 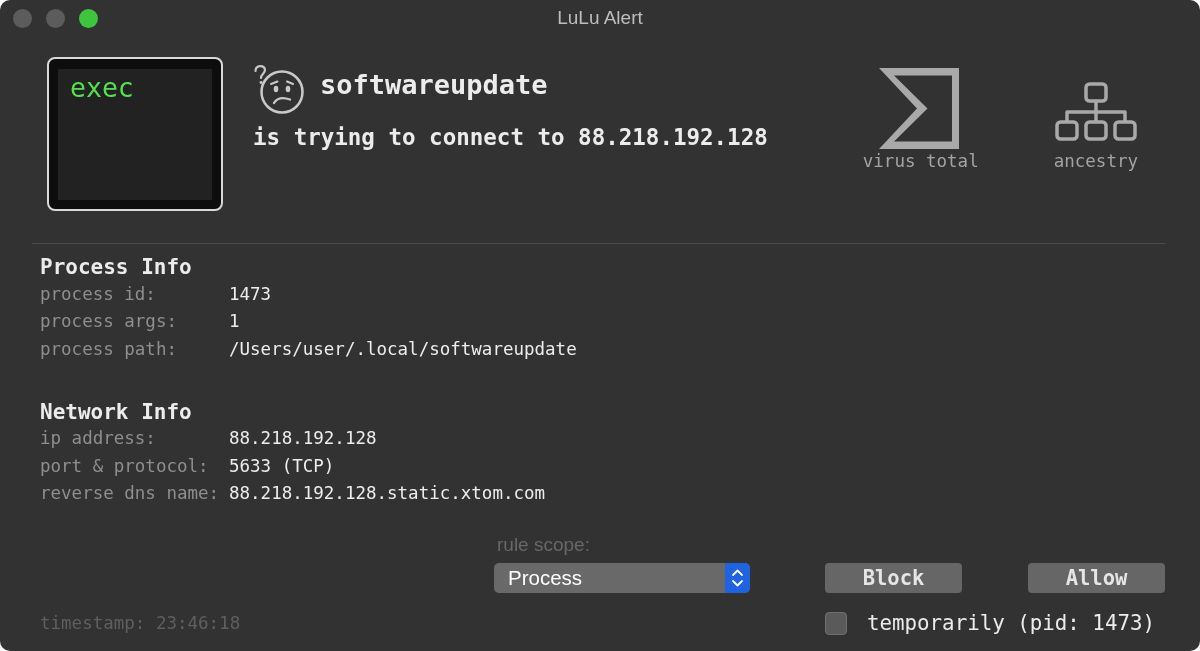 I want to click on field-value: /Users/user/.local/softwareupdate, so click(x=403, y=348).